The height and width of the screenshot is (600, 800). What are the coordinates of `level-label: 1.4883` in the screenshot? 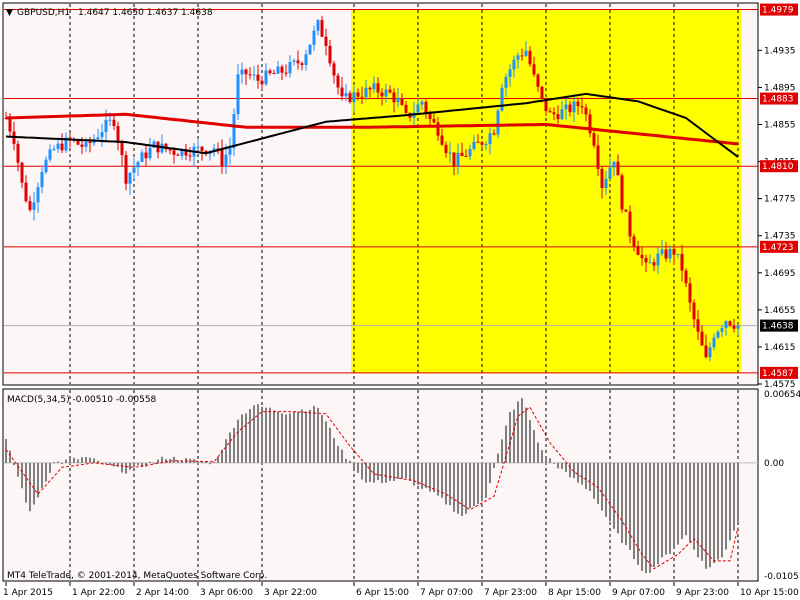 It's located at (778, 100).